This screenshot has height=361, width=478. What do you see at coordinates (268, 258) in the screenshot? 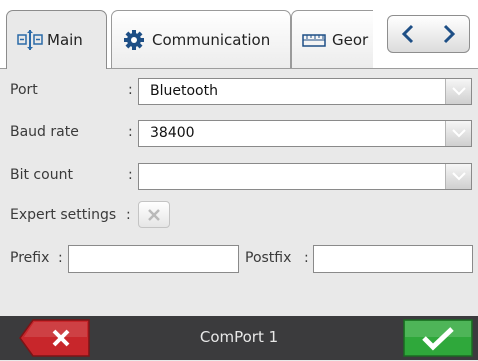
I see `postfix-label: Postfix` at bounding box center [268, 258].